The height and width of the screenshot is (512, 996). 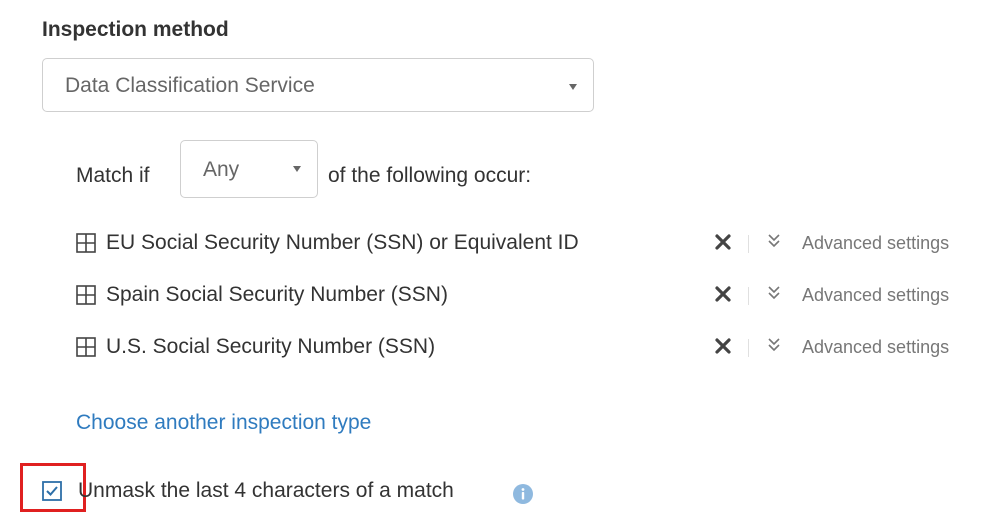 I want to click on inspection-method-label: Inspection method, so click(x=135, y=29).